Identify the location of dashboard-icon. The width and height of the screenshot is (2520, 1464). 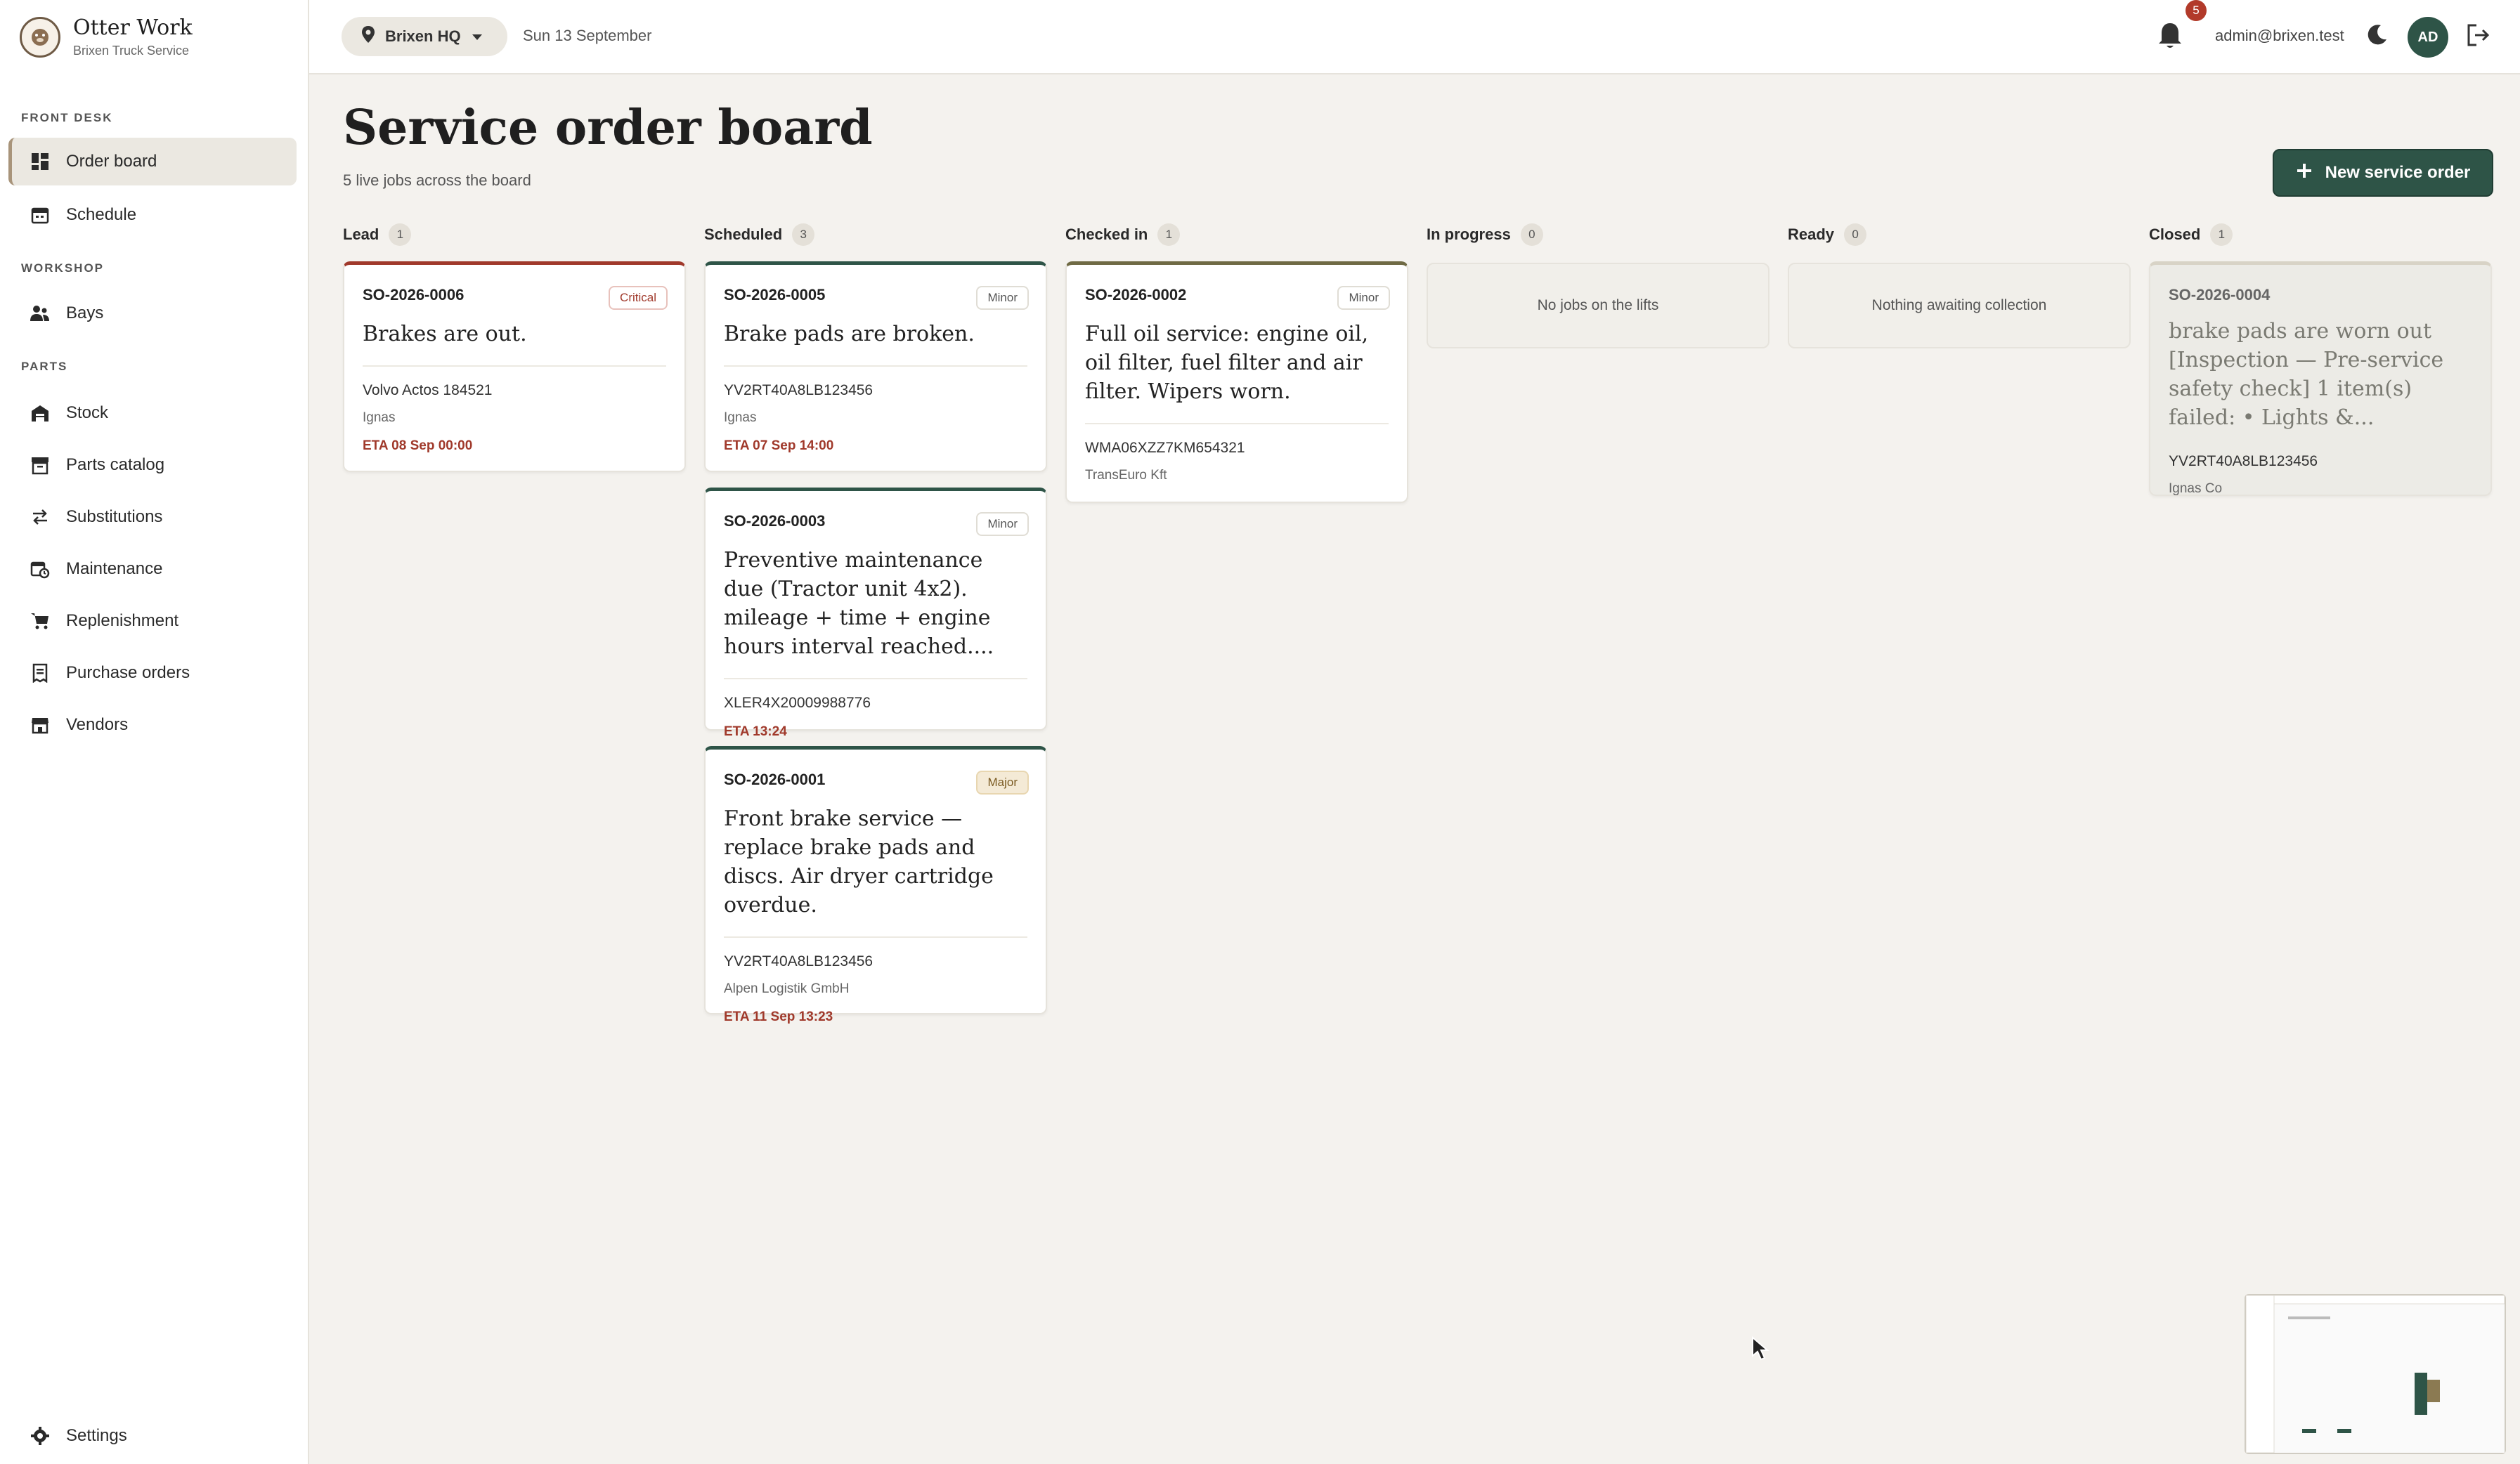
(41, 161).